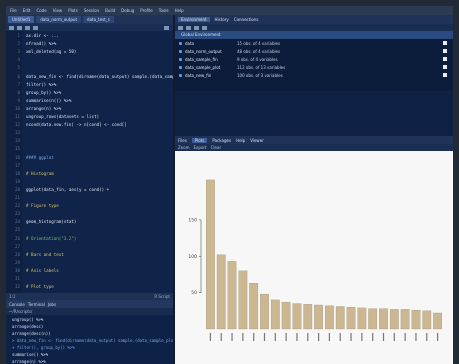 The height and width of the screenshot is (364, 459). What do you see at coordinates (36, 304) in the screenshot?
I see `tab-terminal: Terminal` at bounding box center [36, 304].